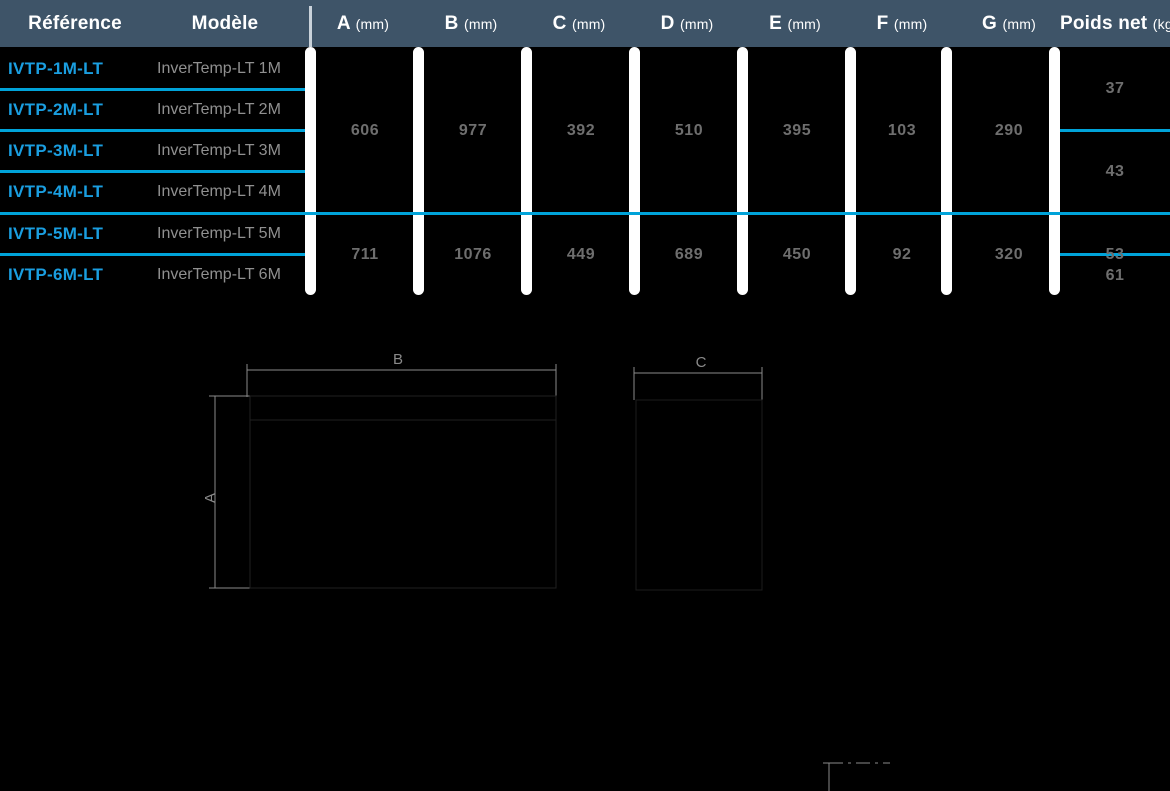  Describe the element at coordinates (1009, 130) in the screenshot. I see `dimension-value-g-group1: 290` at that location.